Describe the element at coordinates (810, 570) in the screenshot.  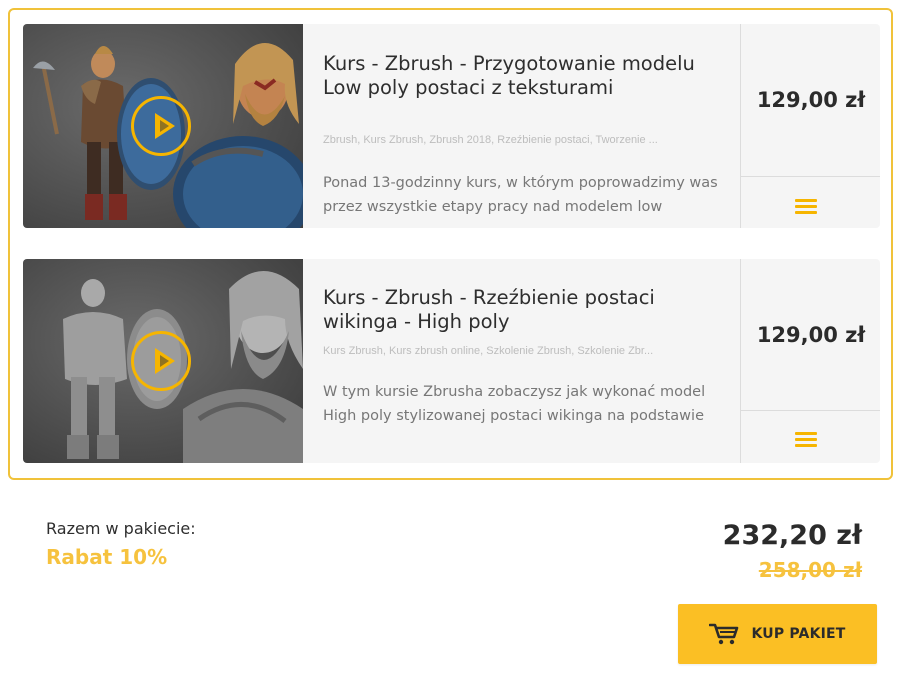
I see `old-price: 258,00 zł` at that location.